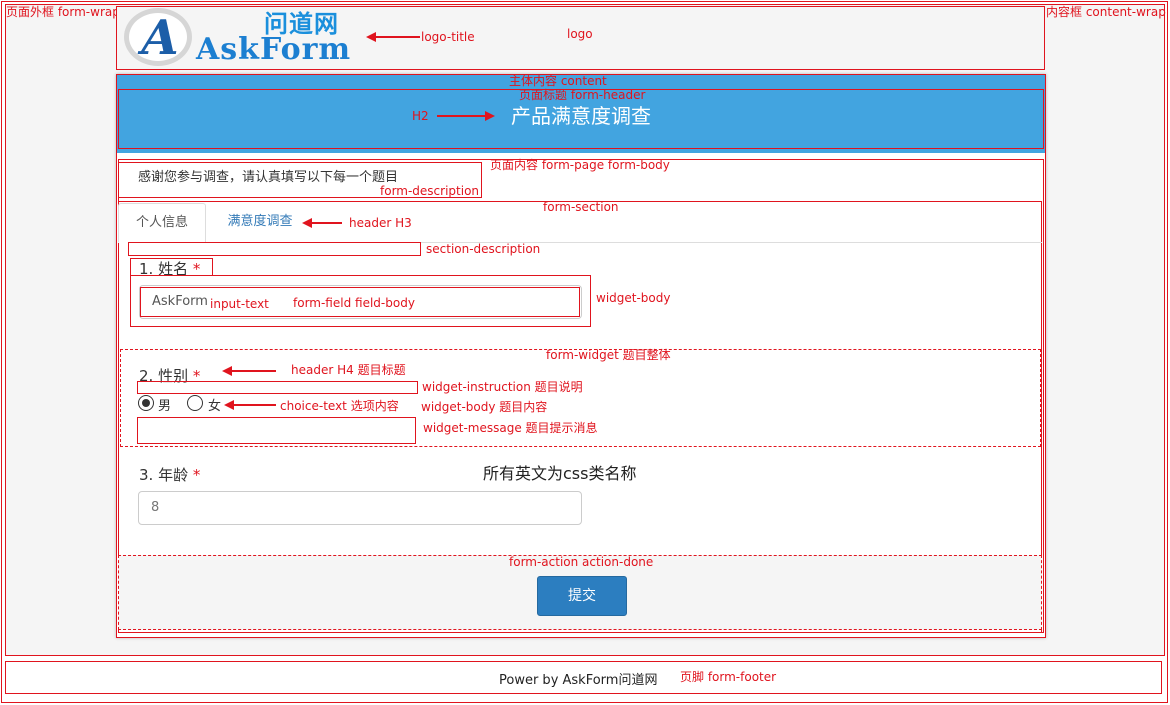 This screenshot has height=705, width=1170. Describe the element at coordinates (260, 223) in the screenshot. I see `tab-satisfaction-survey: 满意度调查` at that location.